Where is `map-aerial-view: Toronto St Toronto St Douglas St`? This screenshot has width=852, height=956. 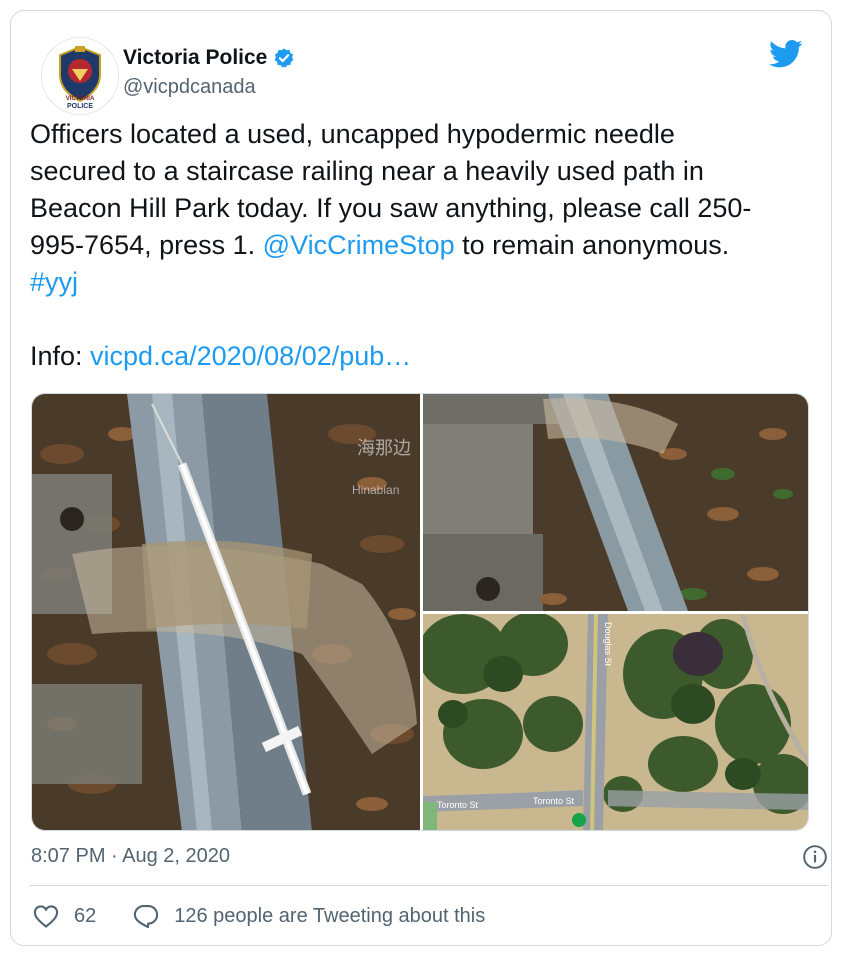
map-aerial-view: Toronto St Toronto St Douglas St is located at coordinates (615, 722).